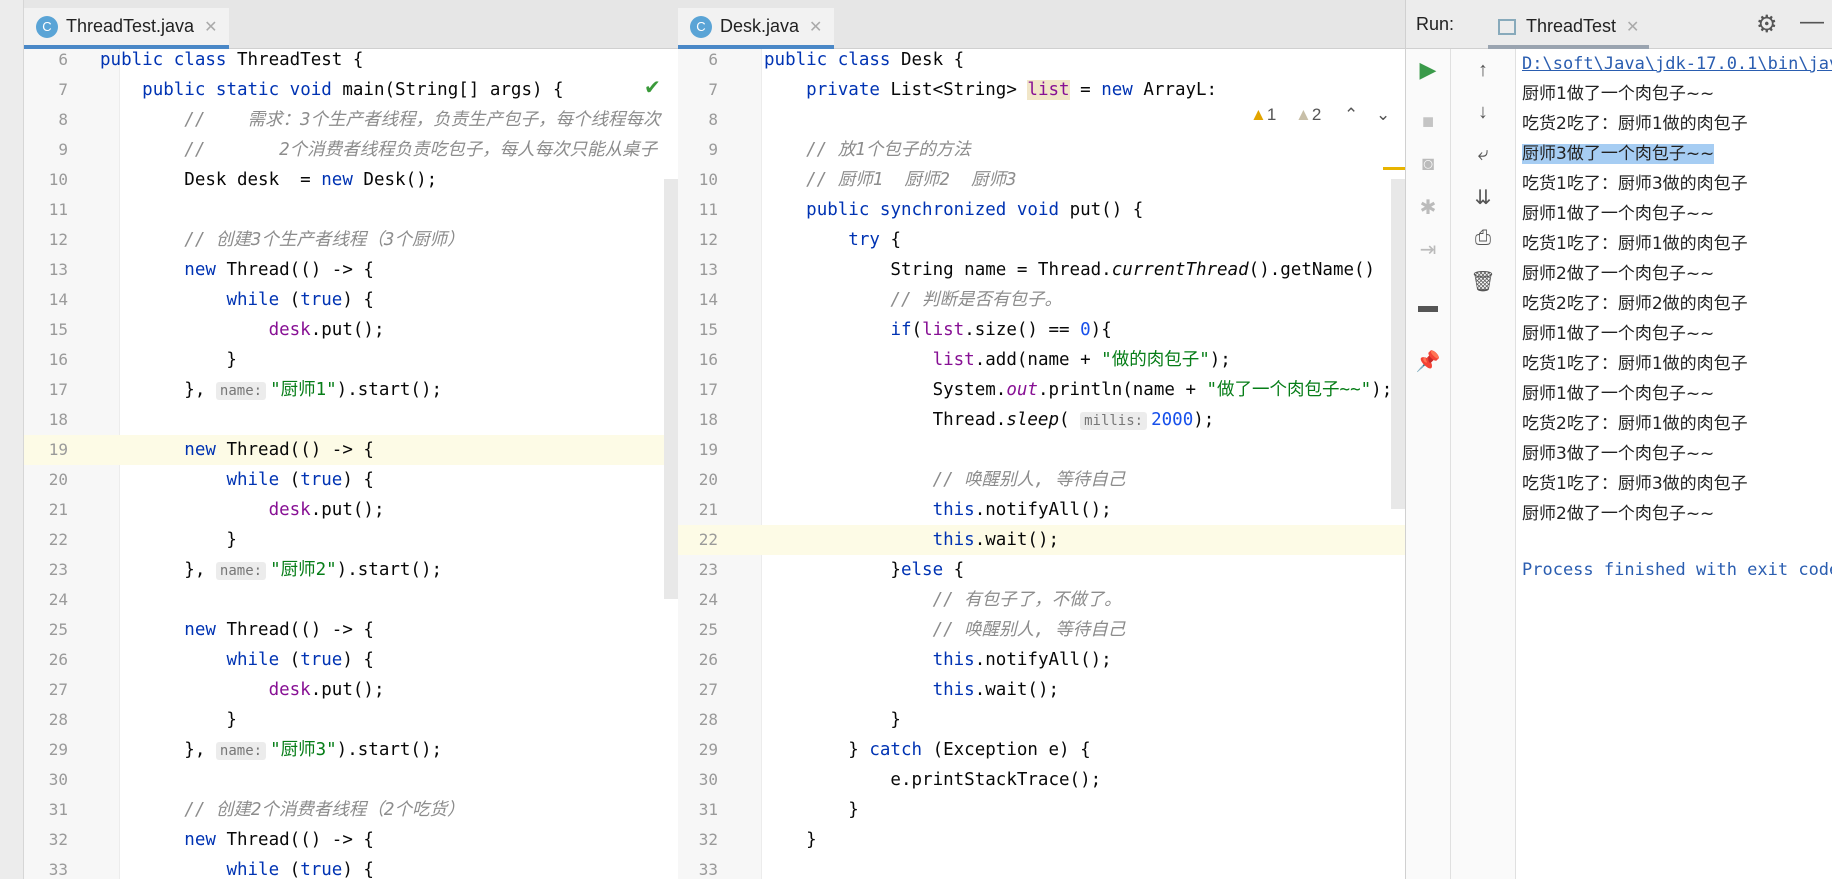 This screenshot has width=1832, height=879. Describe the element at coordinates (1041, 240) in the screenshot. I see `code-line: 12 try {` at that location.